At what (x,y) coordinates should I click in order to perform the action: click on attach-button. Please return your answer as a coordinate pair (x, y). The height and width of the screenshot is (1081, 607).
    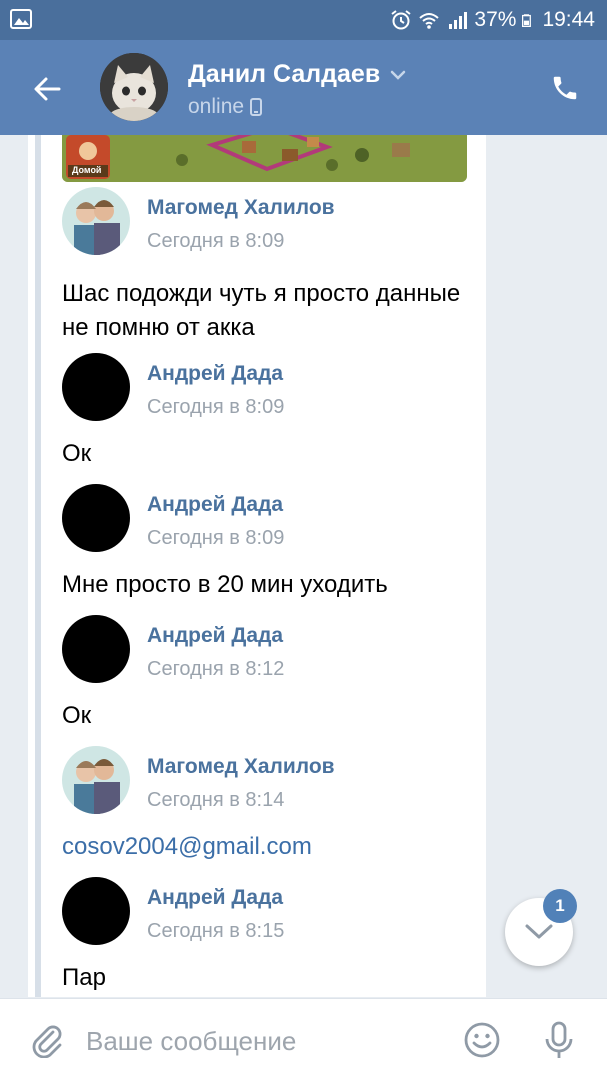
    Looking at the image, I should click on (47, 1040).